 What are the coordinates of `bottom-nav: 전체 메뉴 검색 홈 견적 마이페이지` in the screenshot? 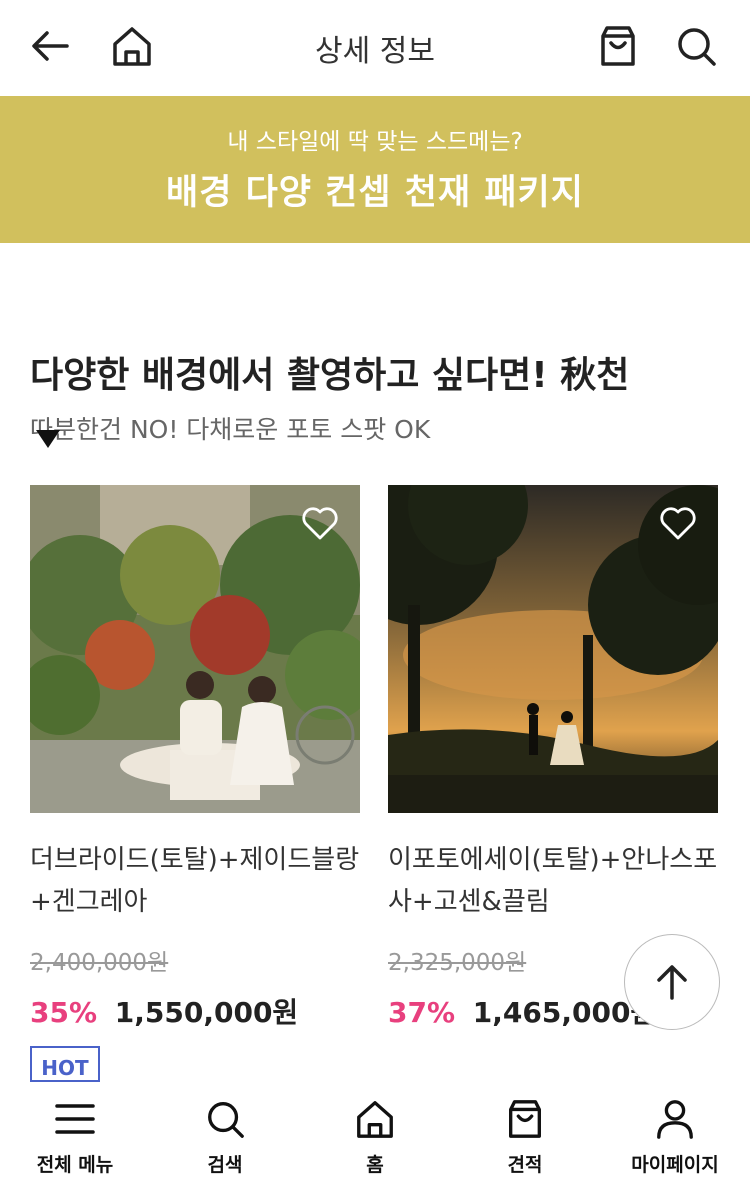 It's located at (375, 1136).